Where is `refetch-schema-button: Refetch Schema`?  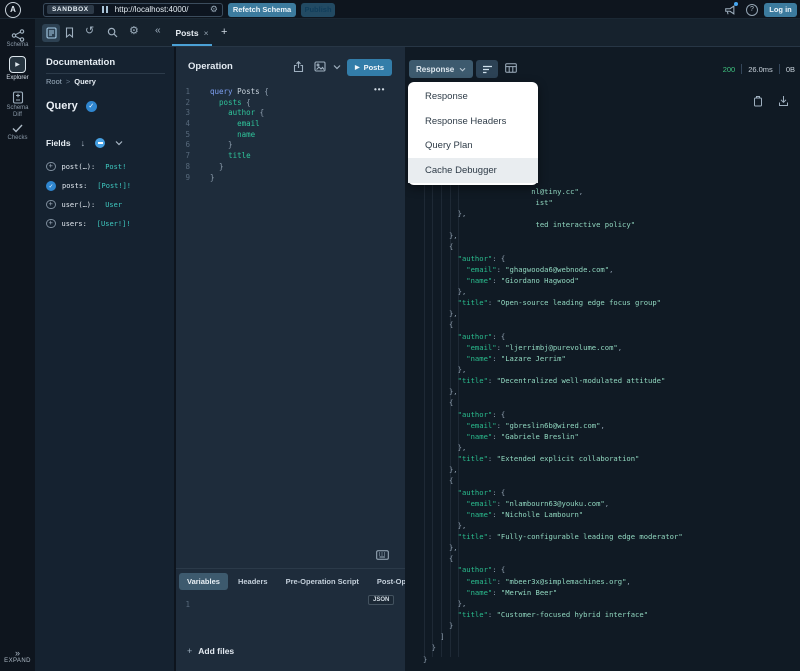
refetch-schema-button: Refetch Schema is located at coordinates (262, 9).